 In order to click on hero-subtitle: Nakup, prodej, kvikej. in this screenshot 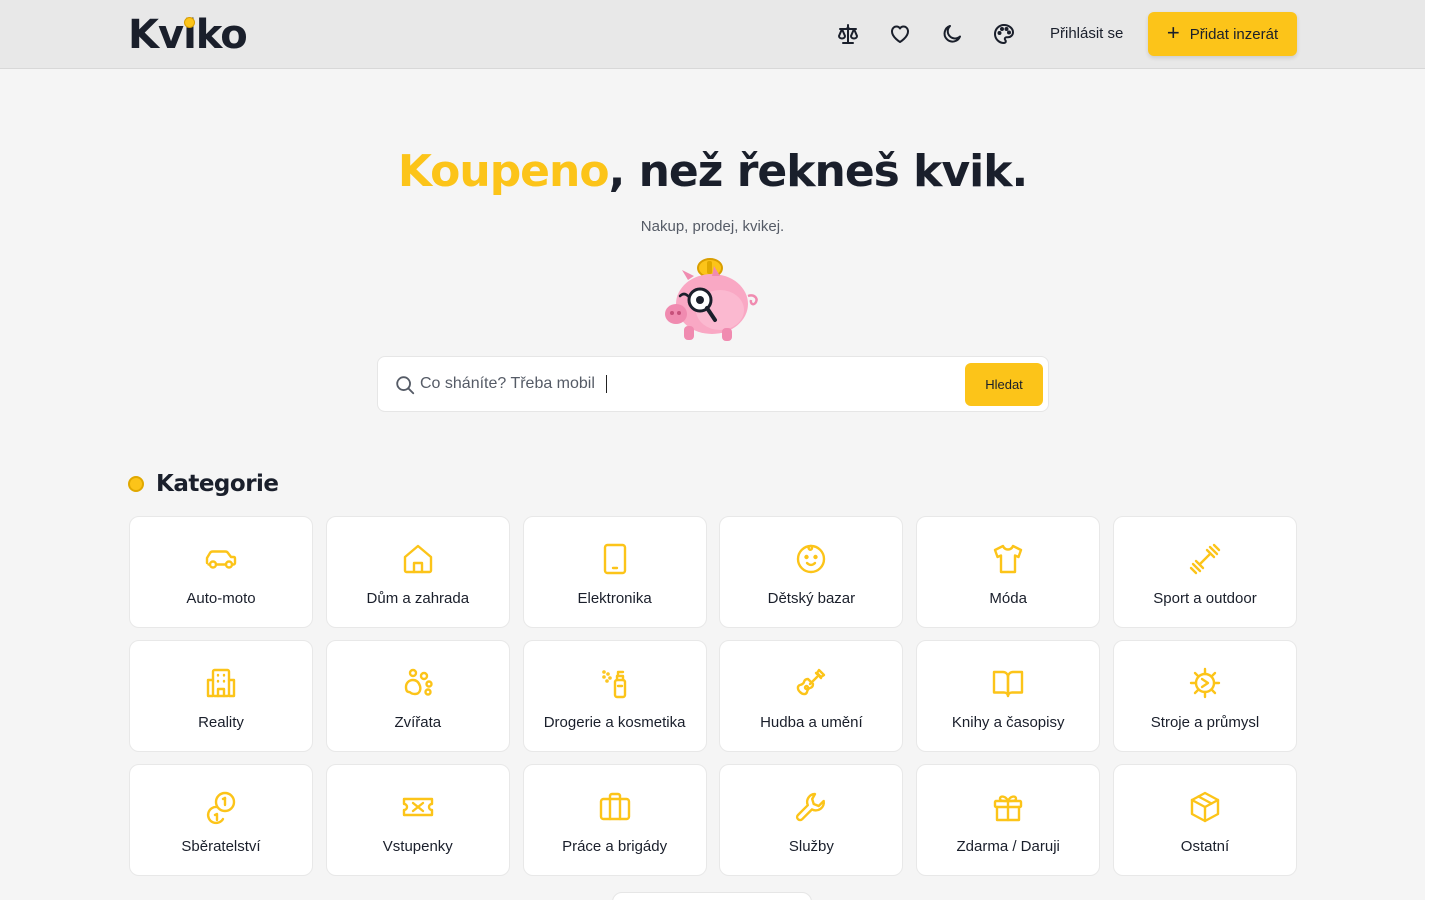, I will do `click(712, 226)`.